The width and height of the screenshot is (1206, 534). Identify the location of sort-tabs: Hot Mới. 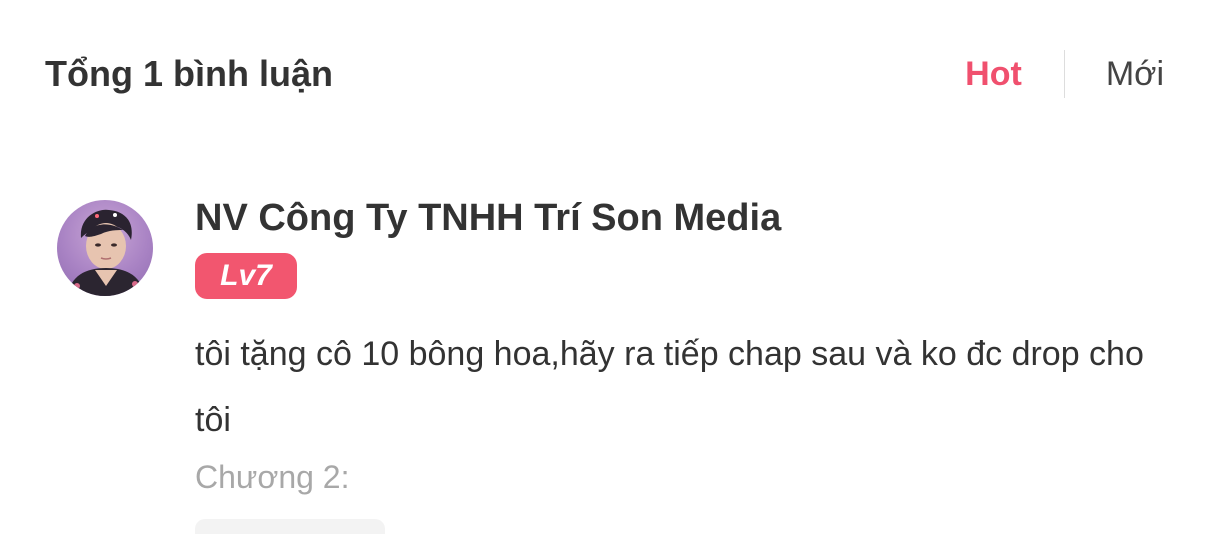
(1064, 74).